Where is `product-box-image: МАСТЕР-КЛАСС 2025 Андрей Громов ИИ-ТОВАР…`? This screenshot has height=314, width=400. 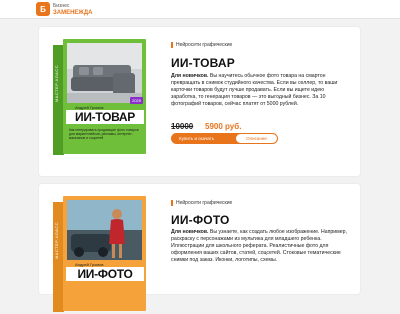 product-box-image: МАСТЕР-КЛАСС 2025 Андрей Громов ИИ-ТОВАР… is located at coordinates (100, 98).